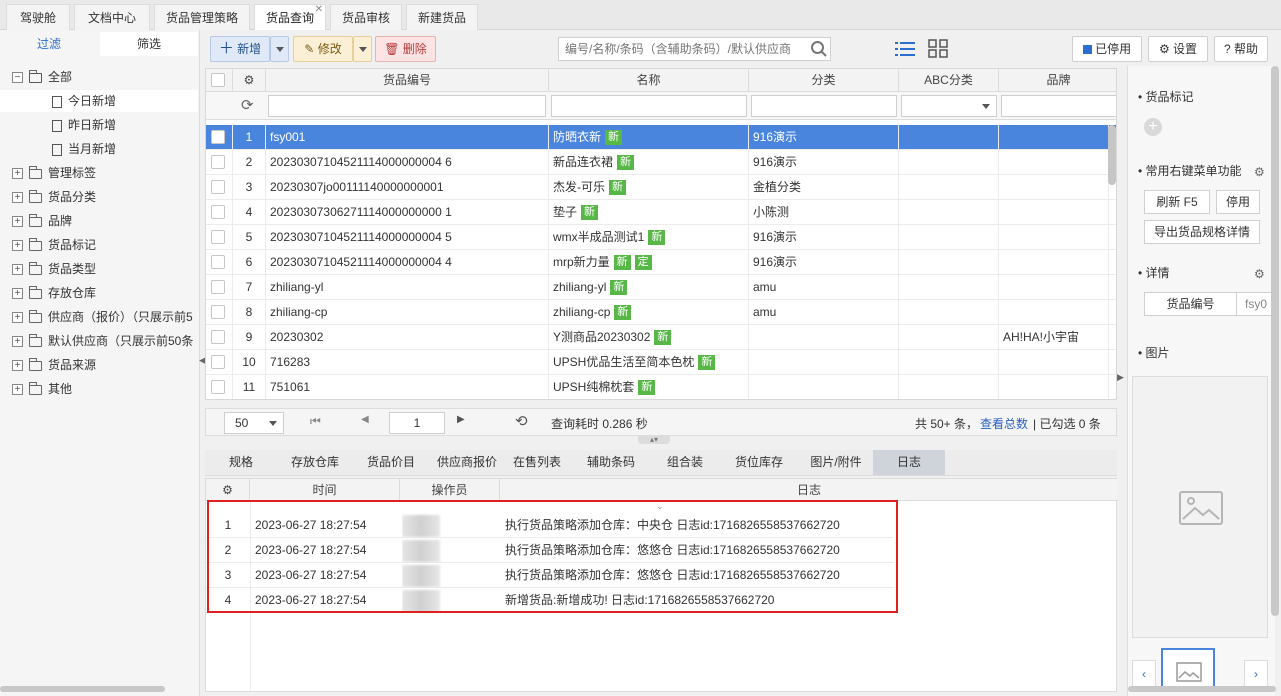  I want to click on grid-view-icon, so click(939, 49).